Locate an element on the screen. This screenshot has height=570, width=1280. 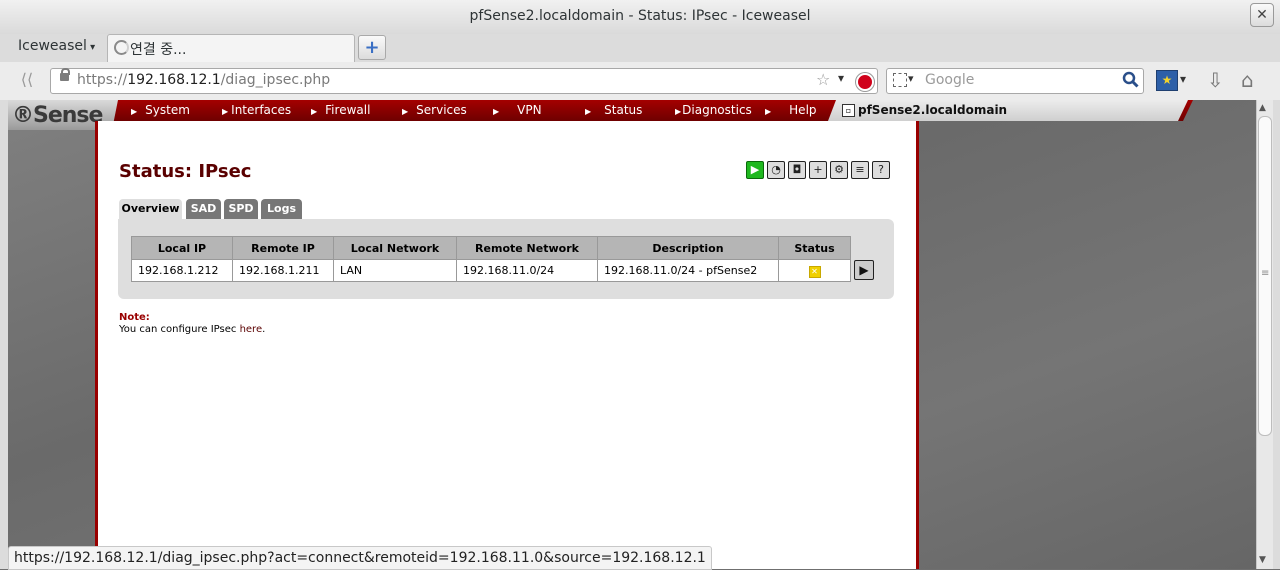
note-text: You can configure IPsec here. is located at coordinates (192, 329).